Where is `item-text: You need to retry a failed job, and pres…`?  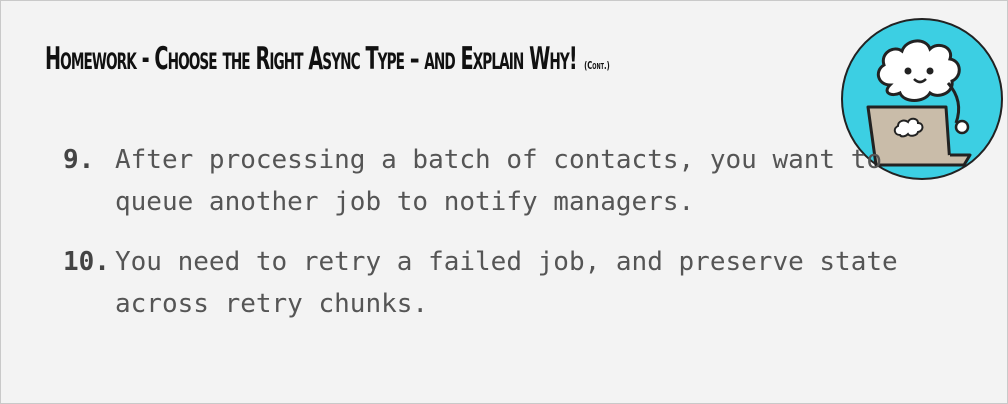
item-text: You need to retry a failed job, and pres… is located at coordinates (506, 283).